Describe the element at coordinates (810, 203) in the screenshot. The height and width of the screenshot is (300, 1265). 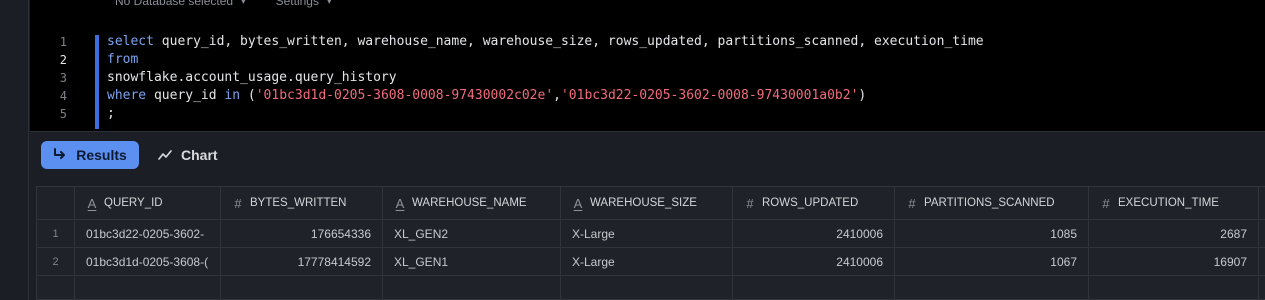
I see `column-header-label: ROWS_UPDATED` at that location.